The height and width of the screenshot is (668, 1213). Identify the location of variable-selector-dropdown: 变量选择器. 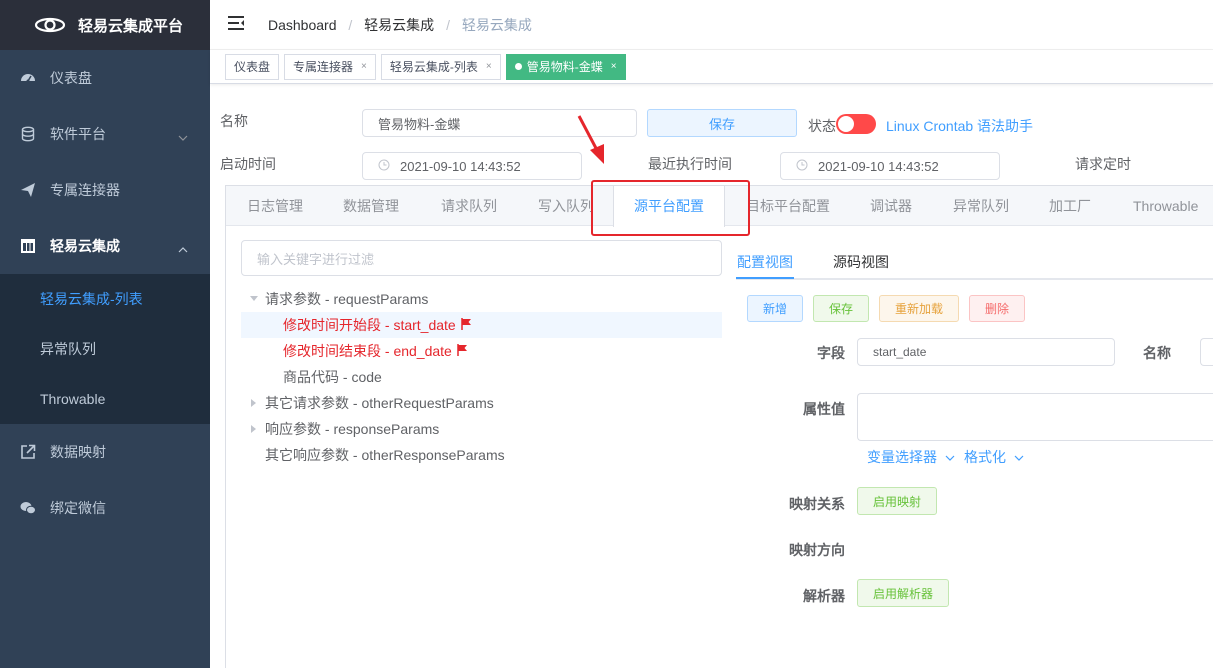
(911, 457).